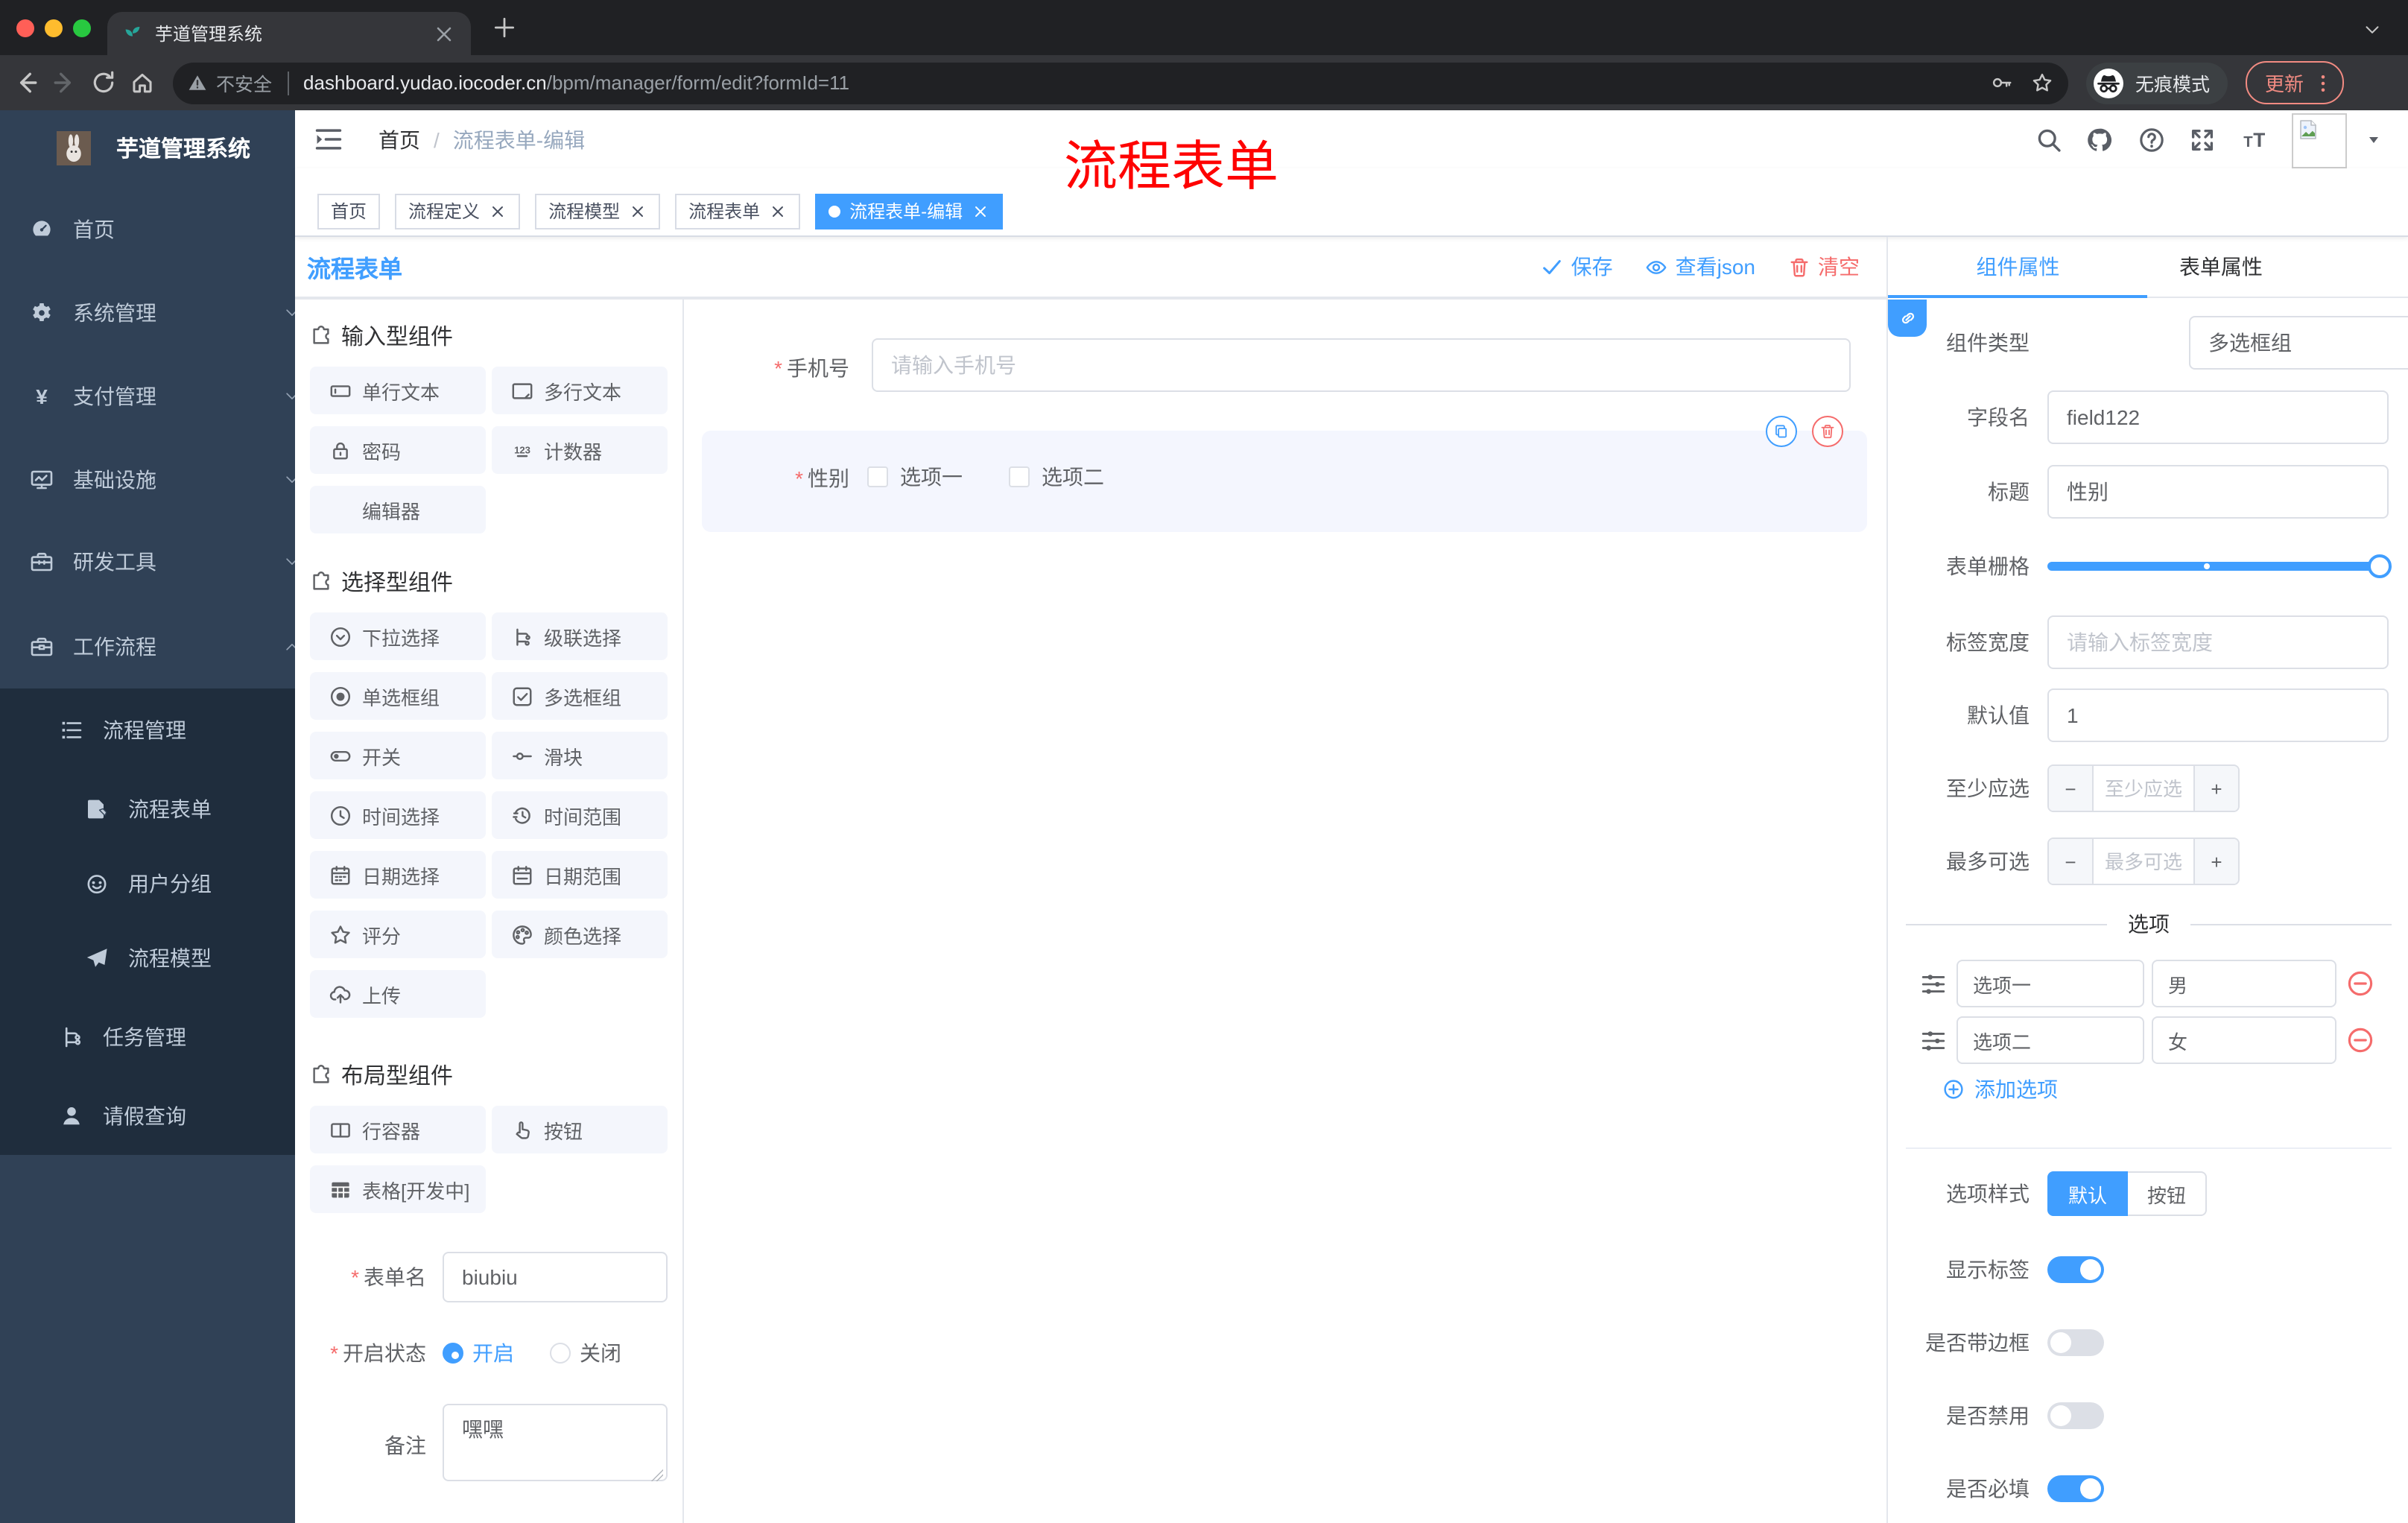  I want to click on palette-item-颜色选择: 颜色选择, so click(580, 935).